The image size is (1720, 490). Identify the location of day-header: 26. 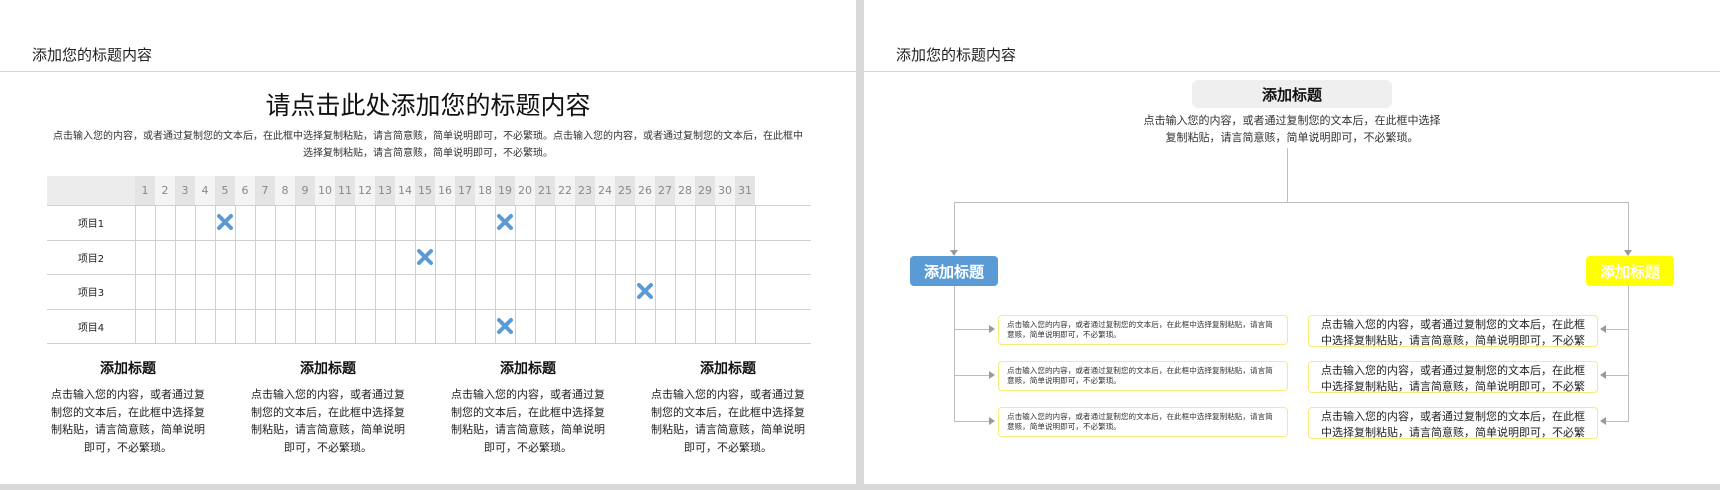
(645, 190).